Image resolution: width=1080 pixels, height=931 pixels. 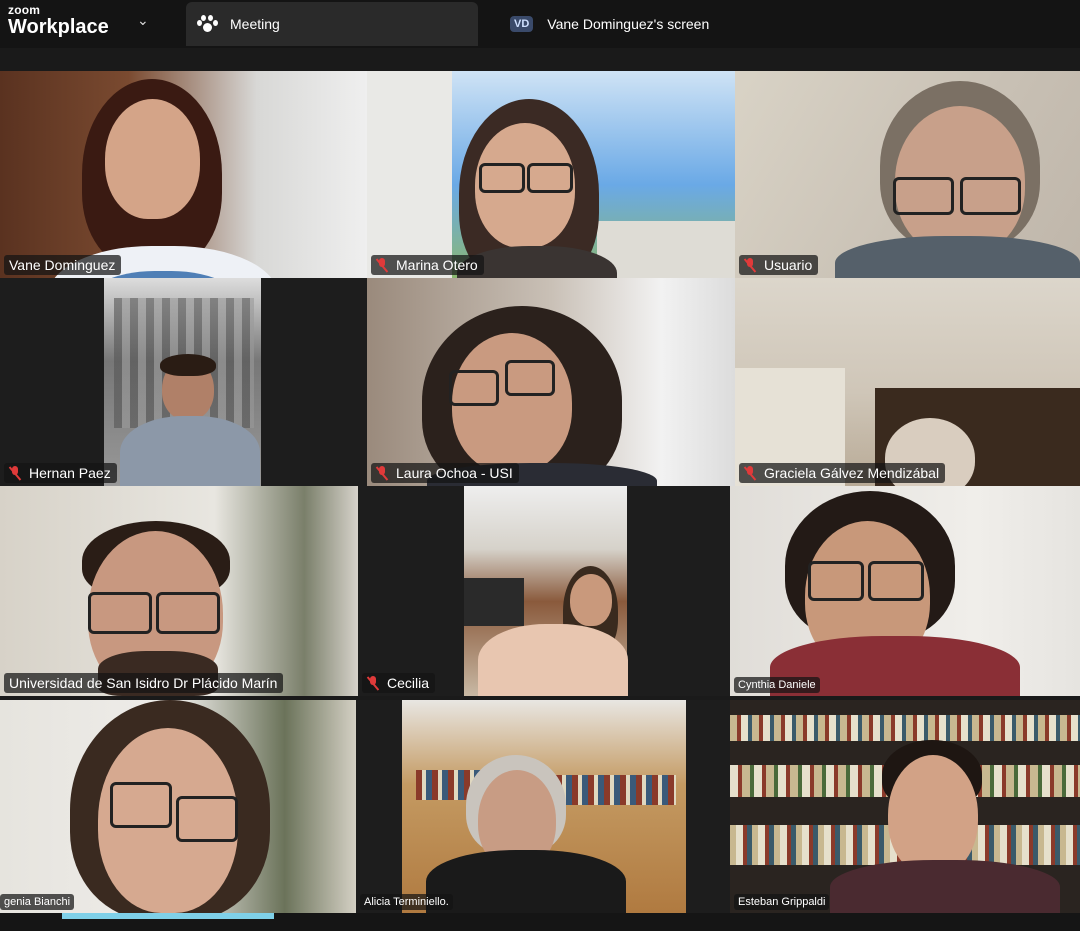 I want to click on video-tile: Hernan Paez, so click(x=183, y=382).